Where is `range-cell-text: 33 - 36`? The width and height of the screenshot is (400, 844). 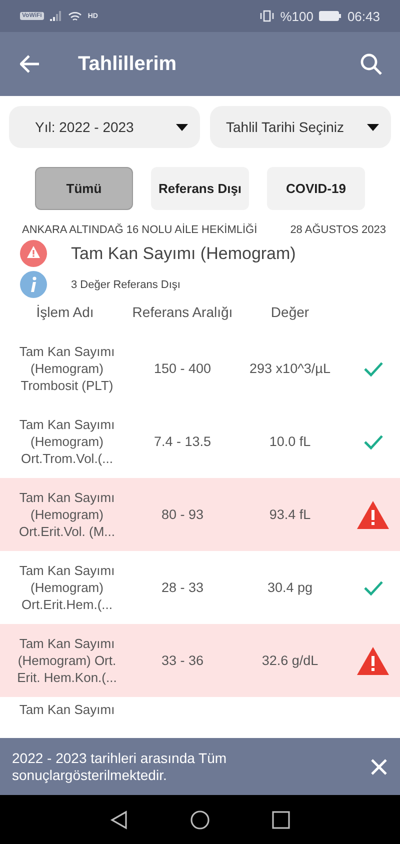
range-cell-text: 33 - 36 is located at coordinates (182, 660).